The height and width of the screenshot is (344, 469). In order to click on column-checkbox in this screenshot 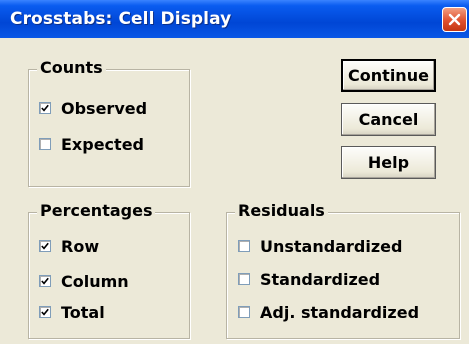, I will do `click(45, 281)`.